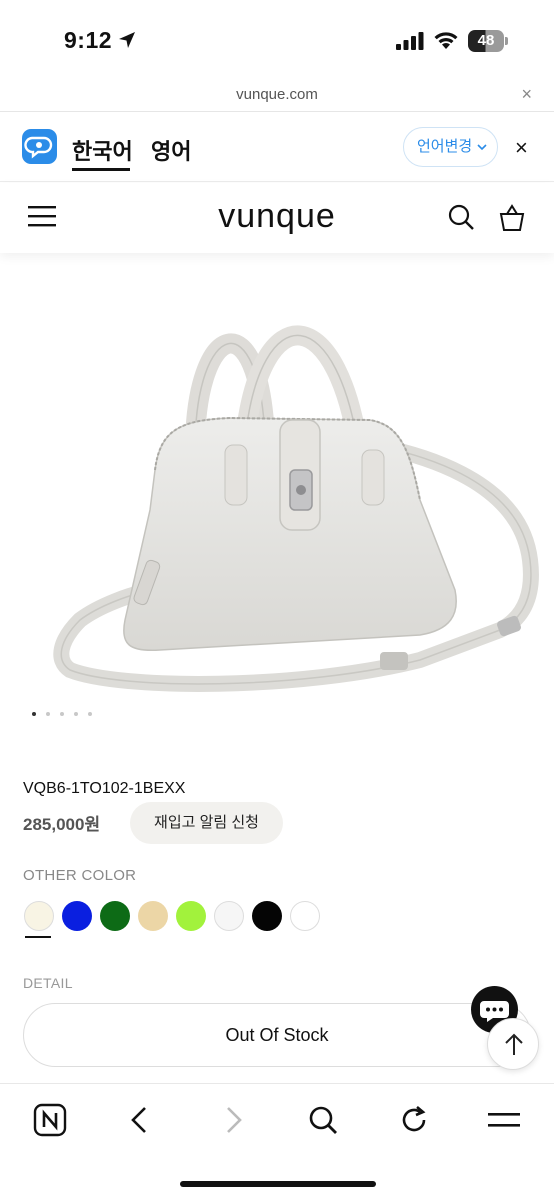 Image resolution: width=554 pixels, height=1200 pixels. Describe the element at coordinates (62, 824) in the screenshot. I see `product-price: 285,000원` at that location.